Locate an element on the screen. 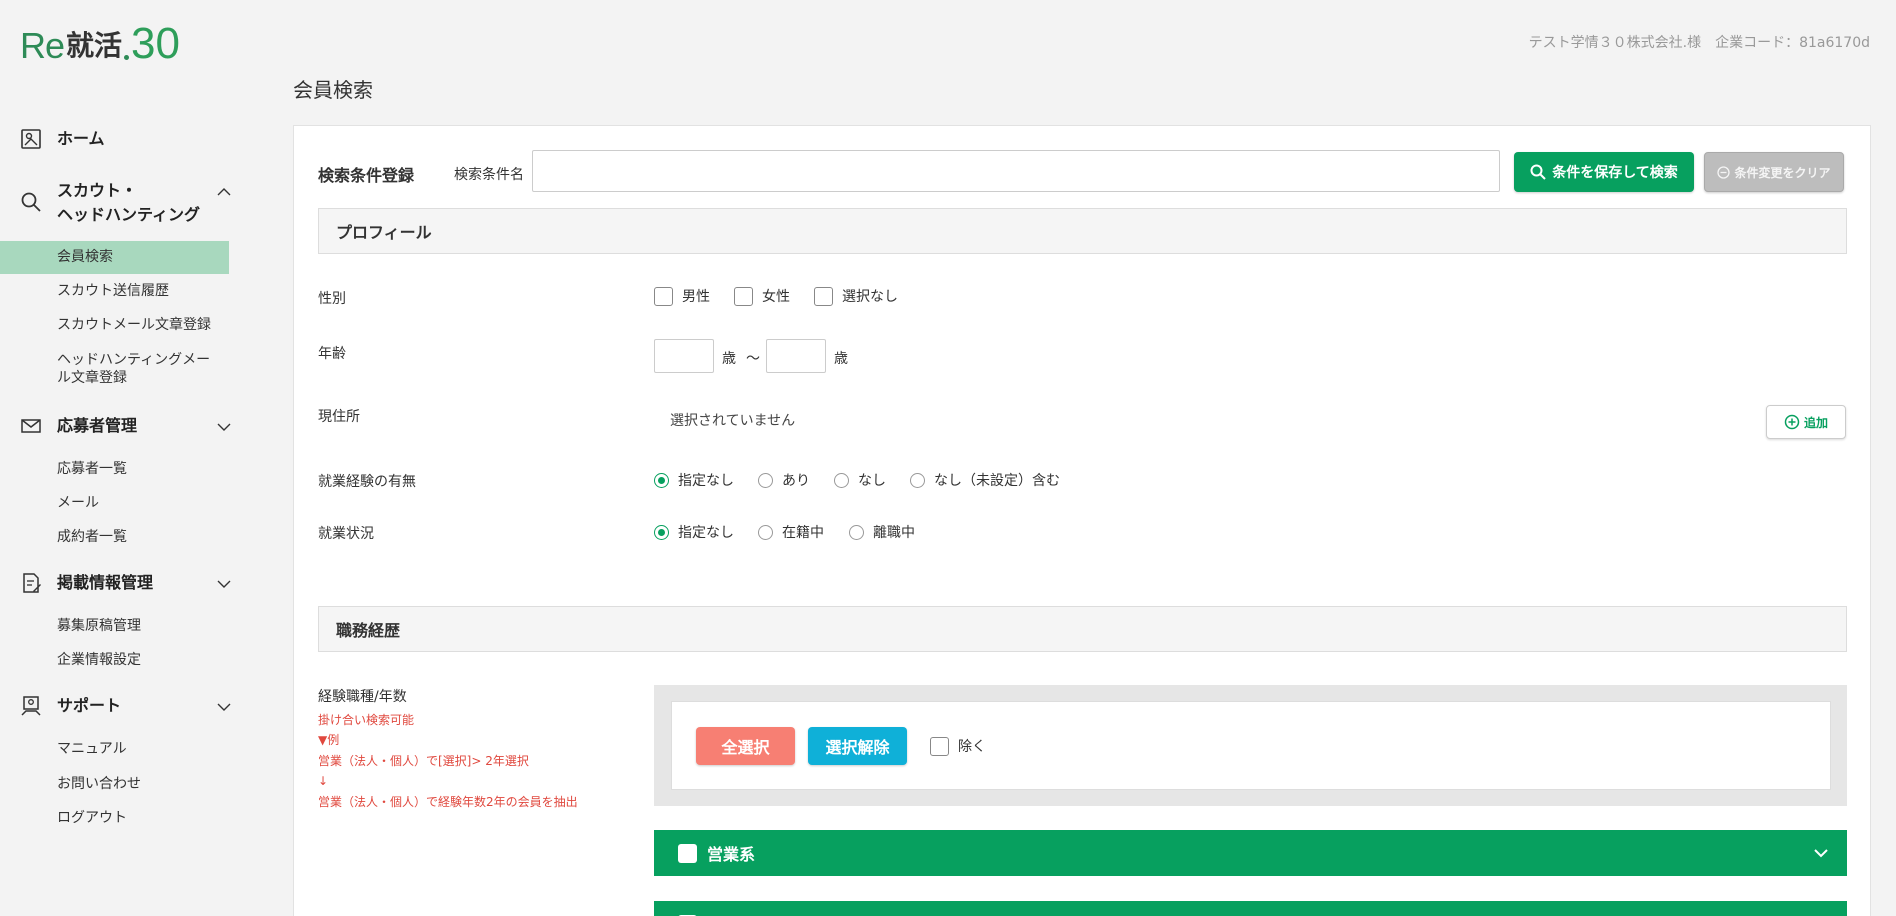 Image resolution: width=1896 pixels, height=916 pixels. experience-label: 就業経験の有無 is located at coordinates (367, 482).